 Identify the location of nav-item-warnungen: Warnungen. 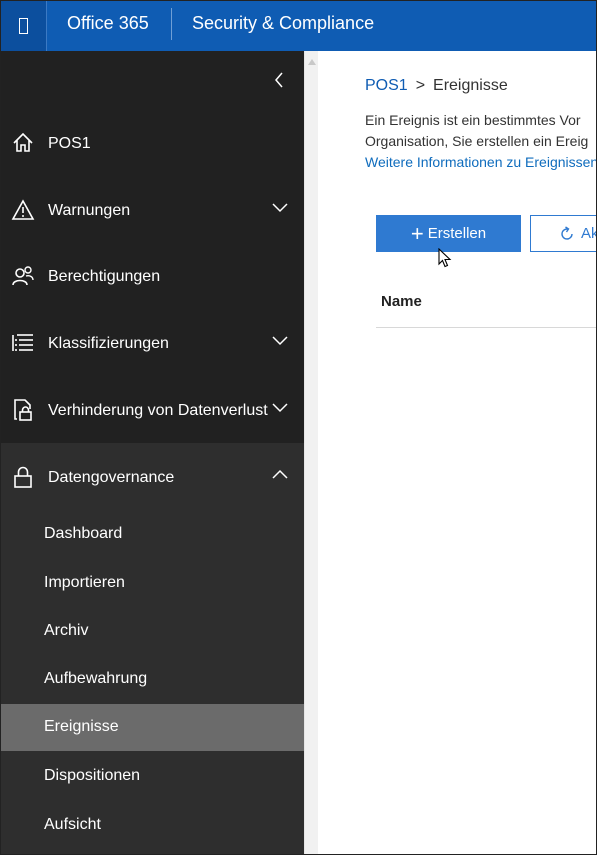
(152, 212).